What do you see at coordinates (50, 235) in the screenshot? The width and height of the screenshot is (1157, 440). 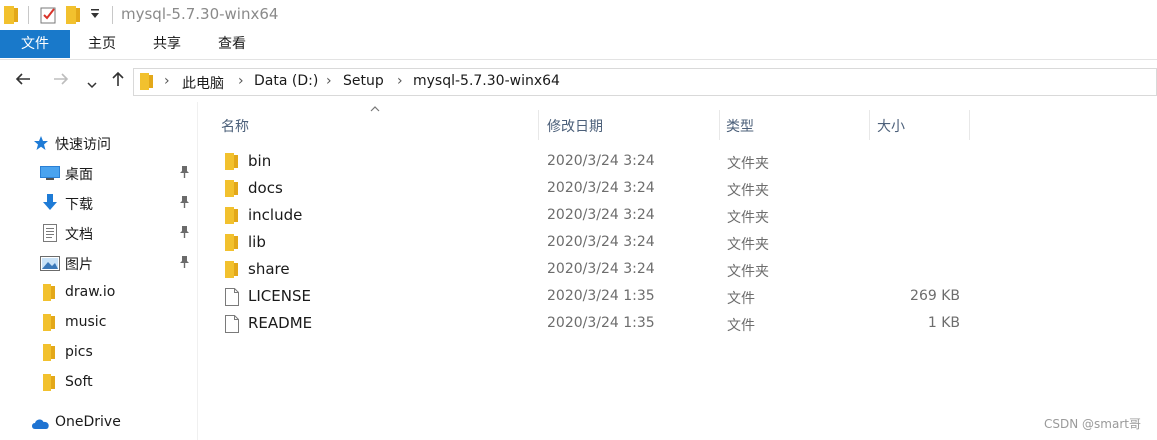 I see `document-icon` at bounding box center [50, 235].